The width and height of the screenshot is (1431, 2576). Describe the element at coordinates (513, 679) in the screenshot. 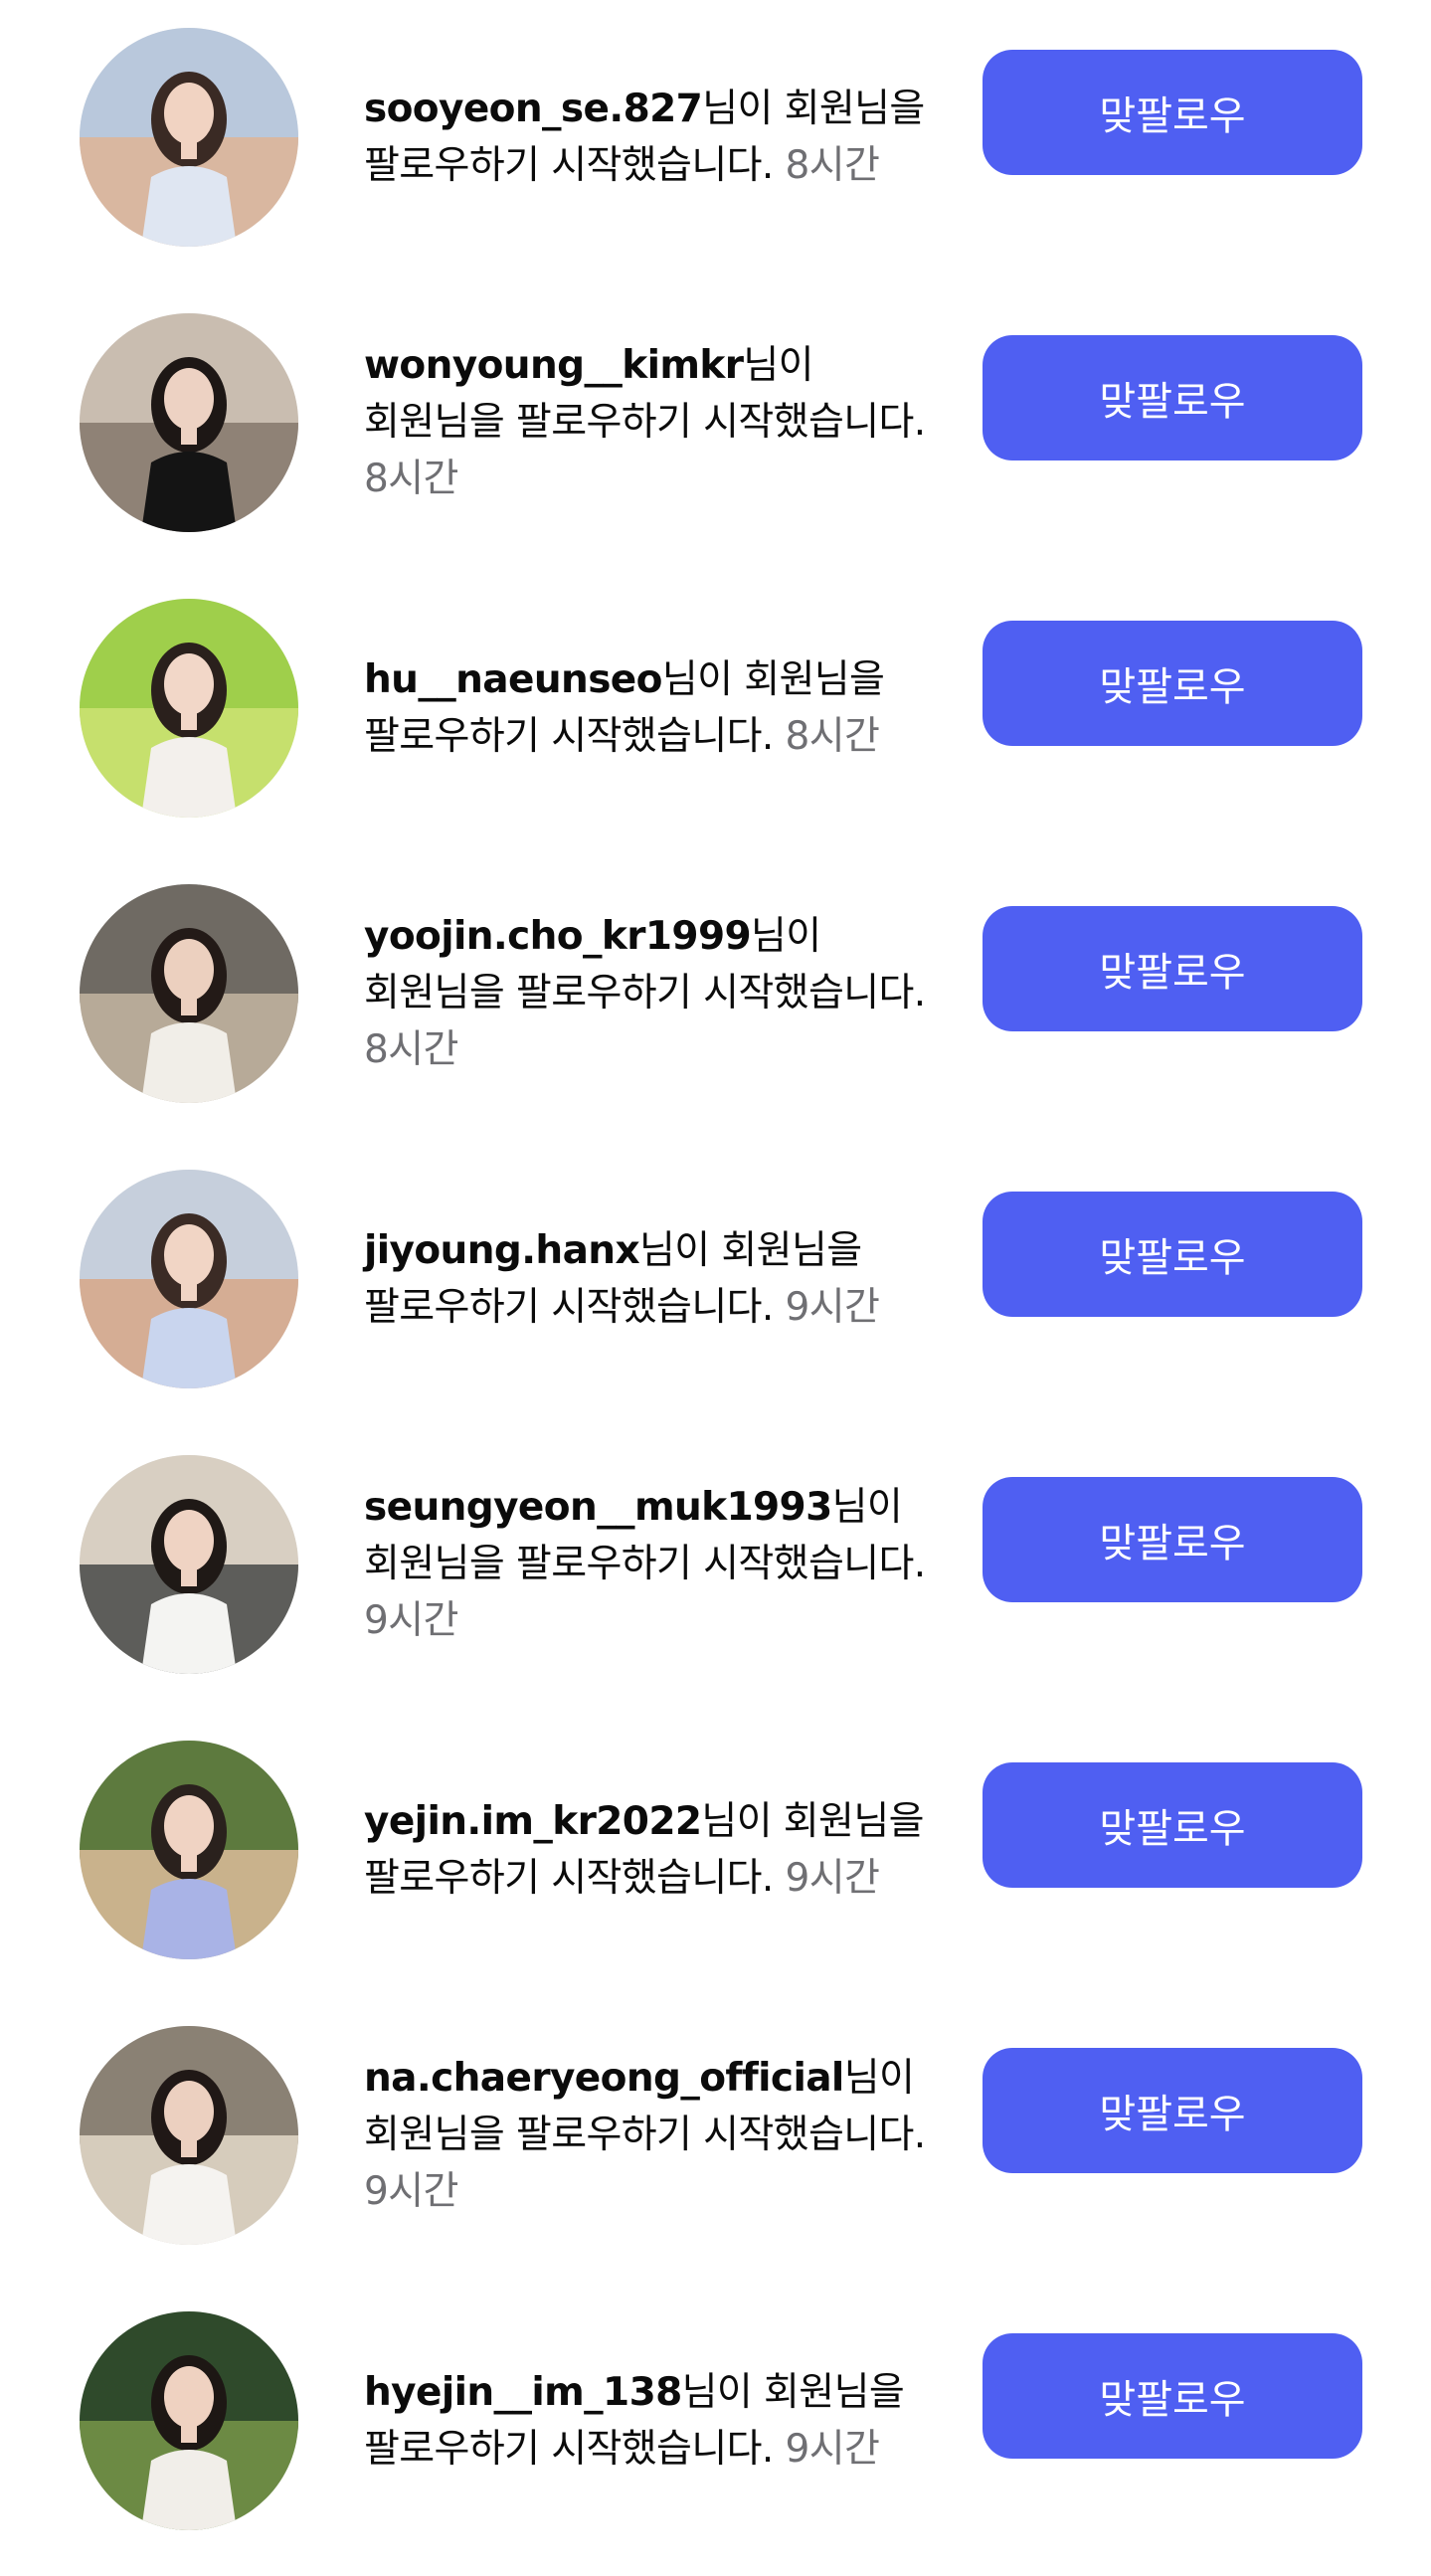

I see `username-link: hu__naeunseo` at that location.